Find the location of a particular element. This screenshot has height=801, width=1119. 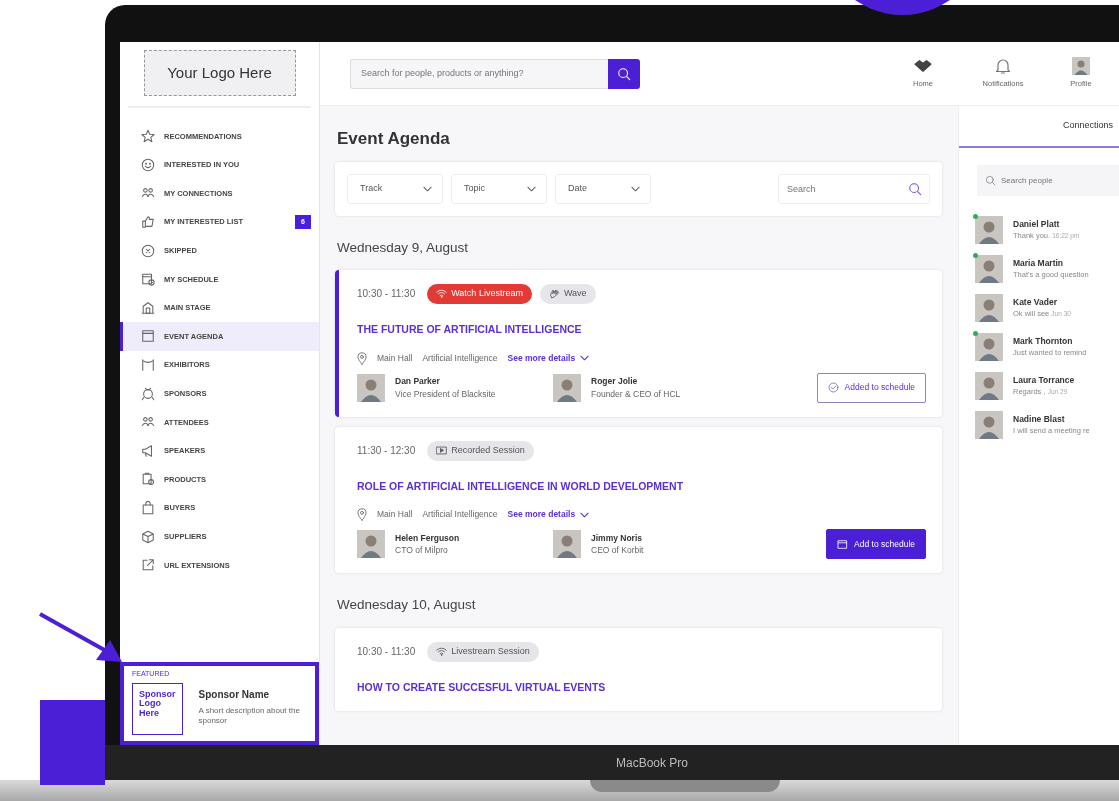

speaker-name: Jimmy Noris is located at coordinates (617, 538).